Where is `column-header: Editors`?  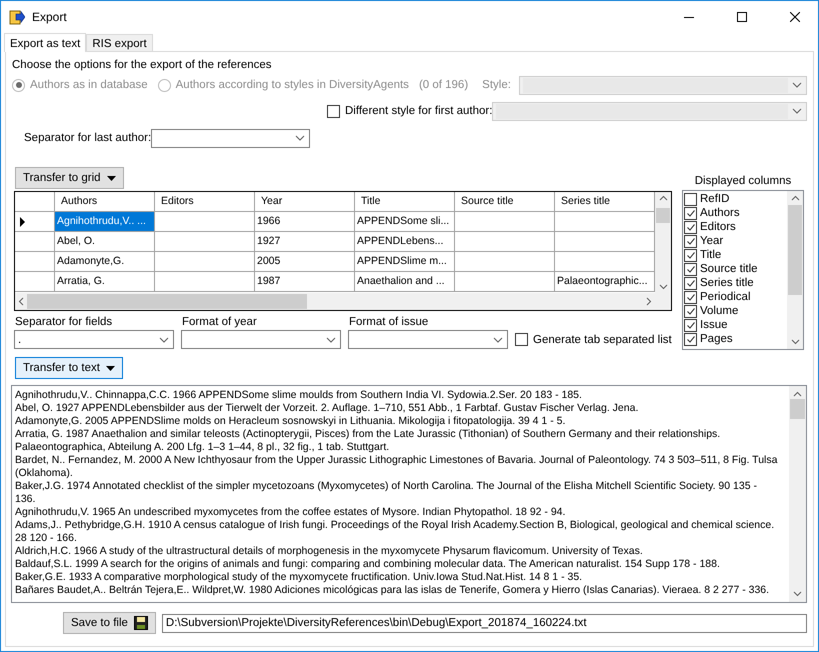 column-header: Editors is located at coordinates (205, 202).